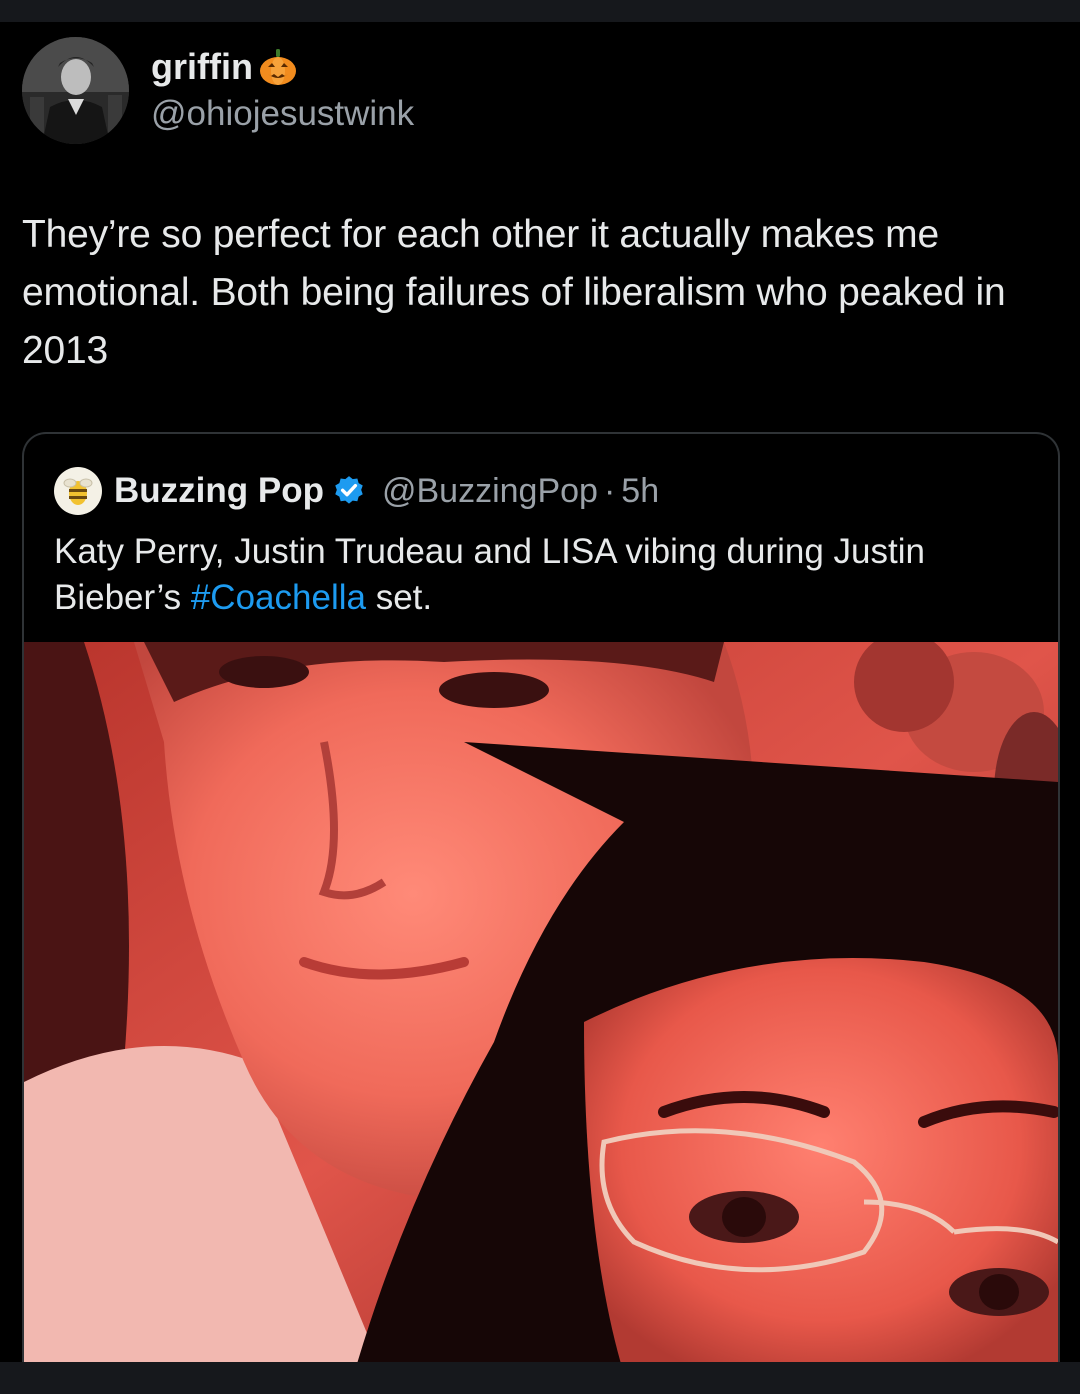  I want to click on verified-badge-icon, so click(349, 490).